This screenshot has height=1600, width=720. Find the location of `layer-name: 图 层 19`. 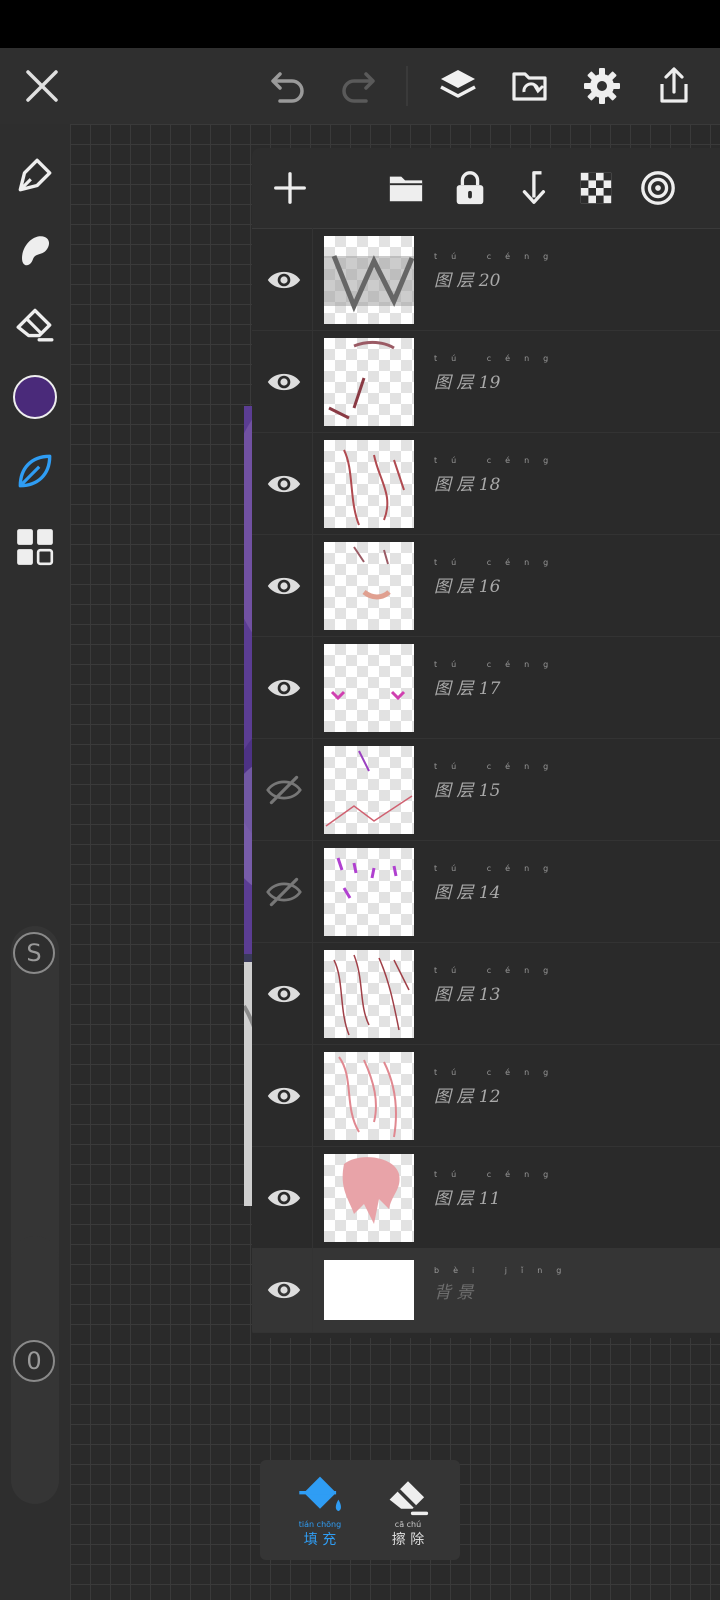

layer-name: 图 层 19 is located at coordinates (467, 383).